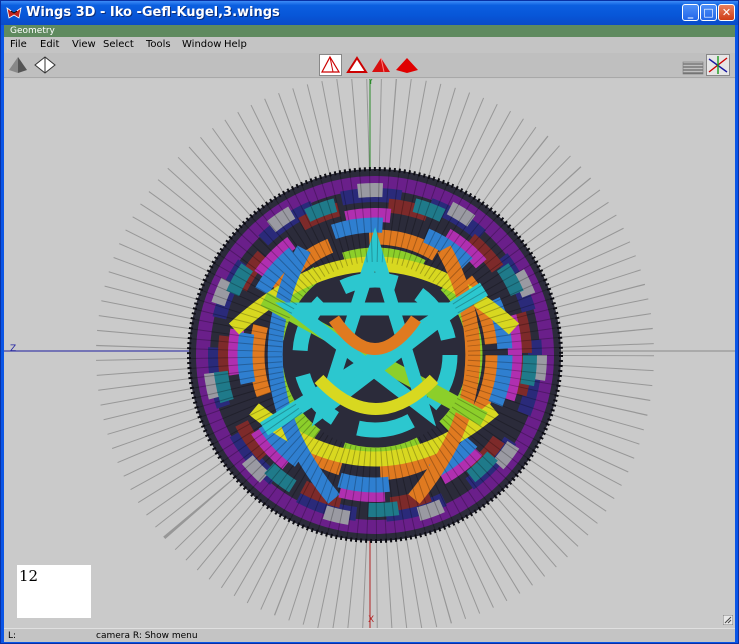  Describe the element at coordinates (147, 636) in the screenshot. I see `status-help-text: camera R: Show menu` at that location.